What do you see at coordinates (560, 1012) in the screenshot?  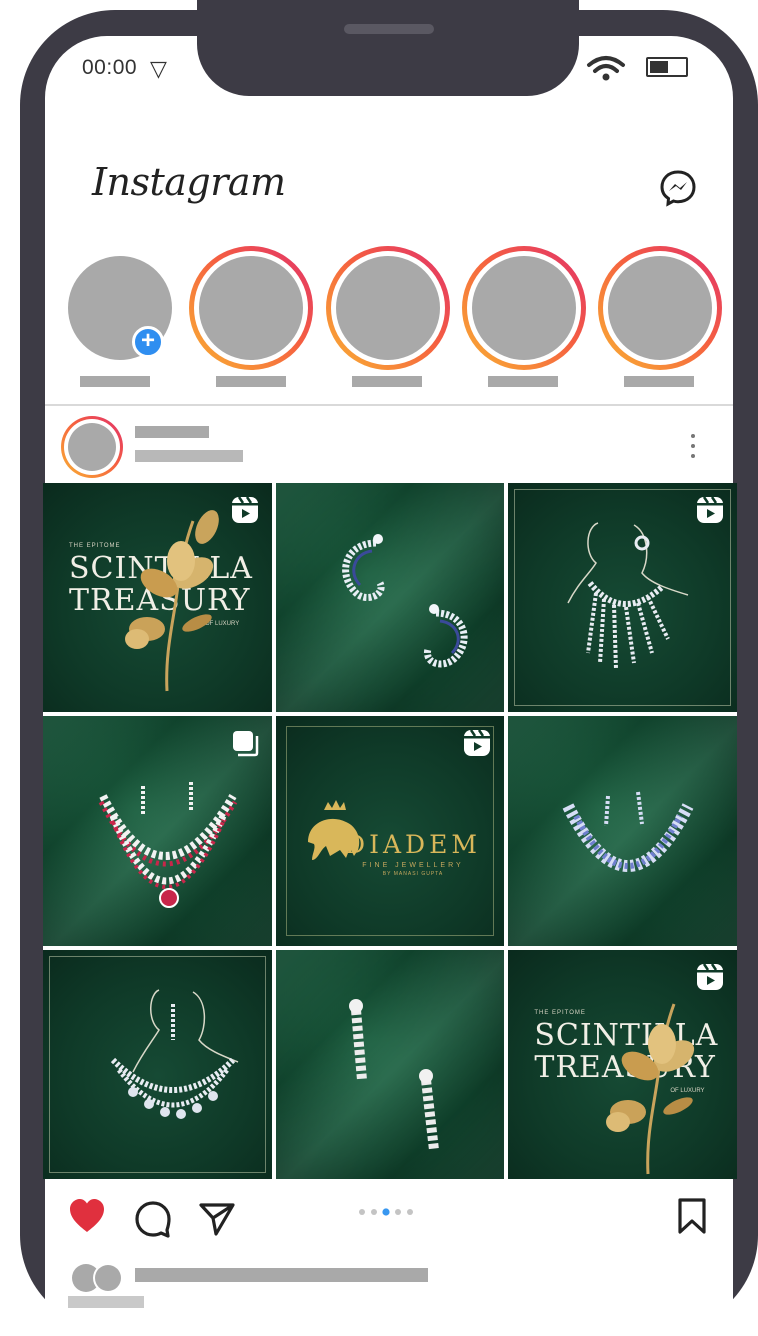 I see `tile-subtitle: THE EPITOME` at bounding box center [560, 1012].